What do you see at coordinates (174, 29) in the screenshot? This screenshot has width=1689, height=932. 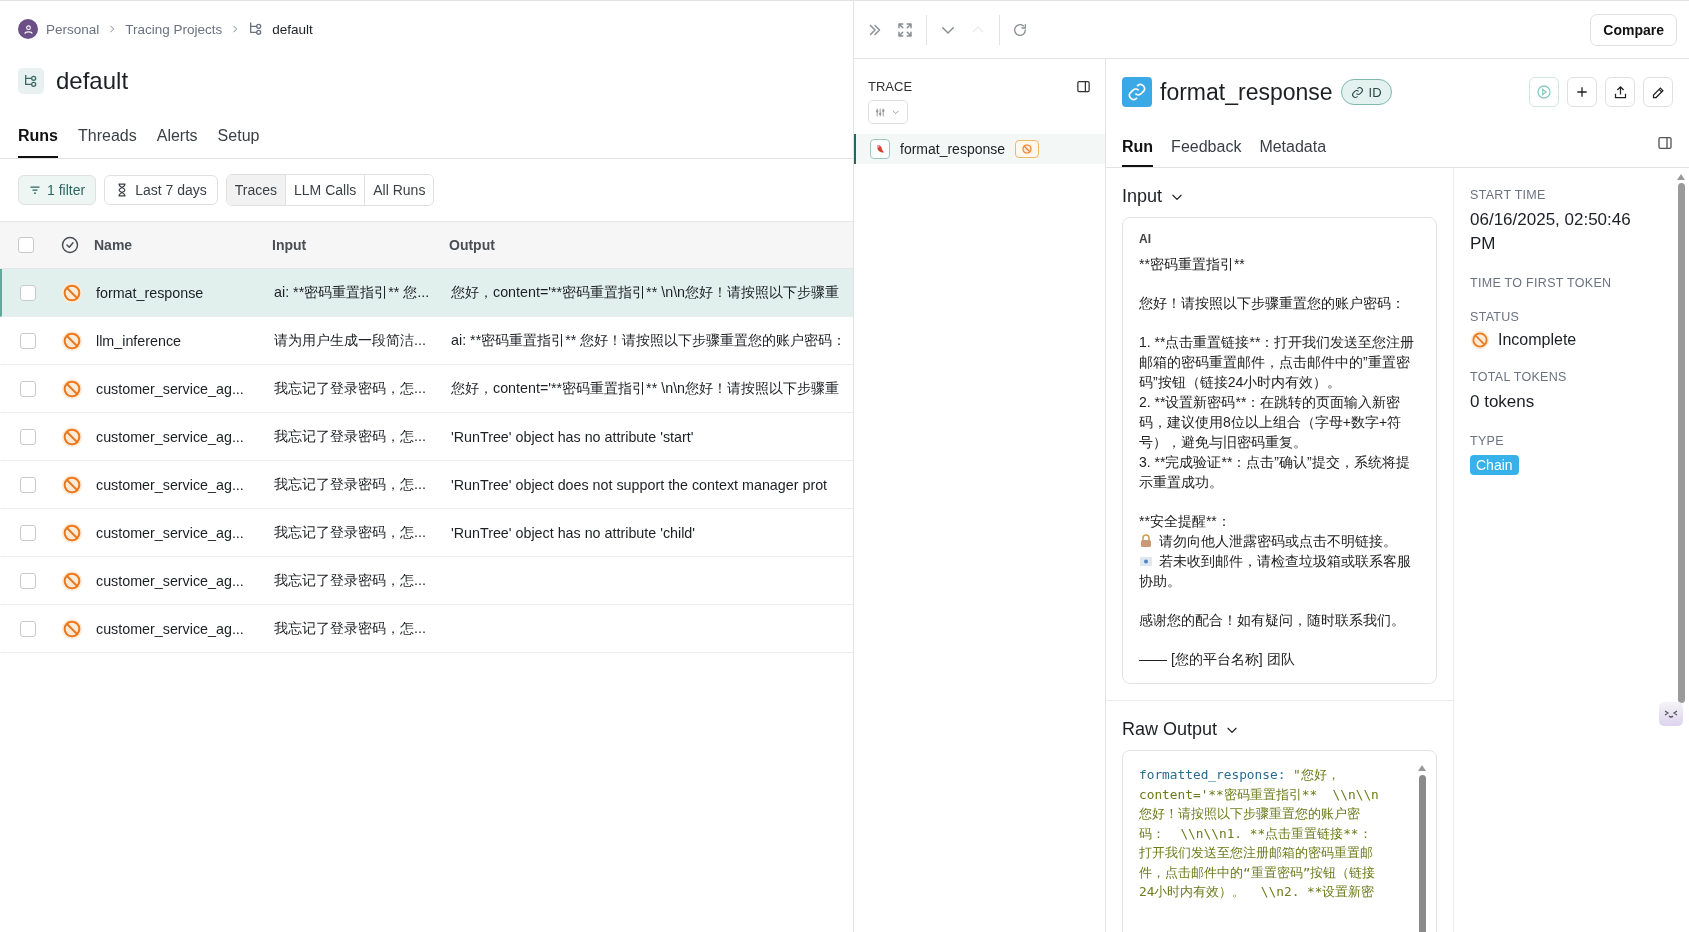 I see `breadcrumb-link: Tracing Projects` at bounding box center [174, 29].